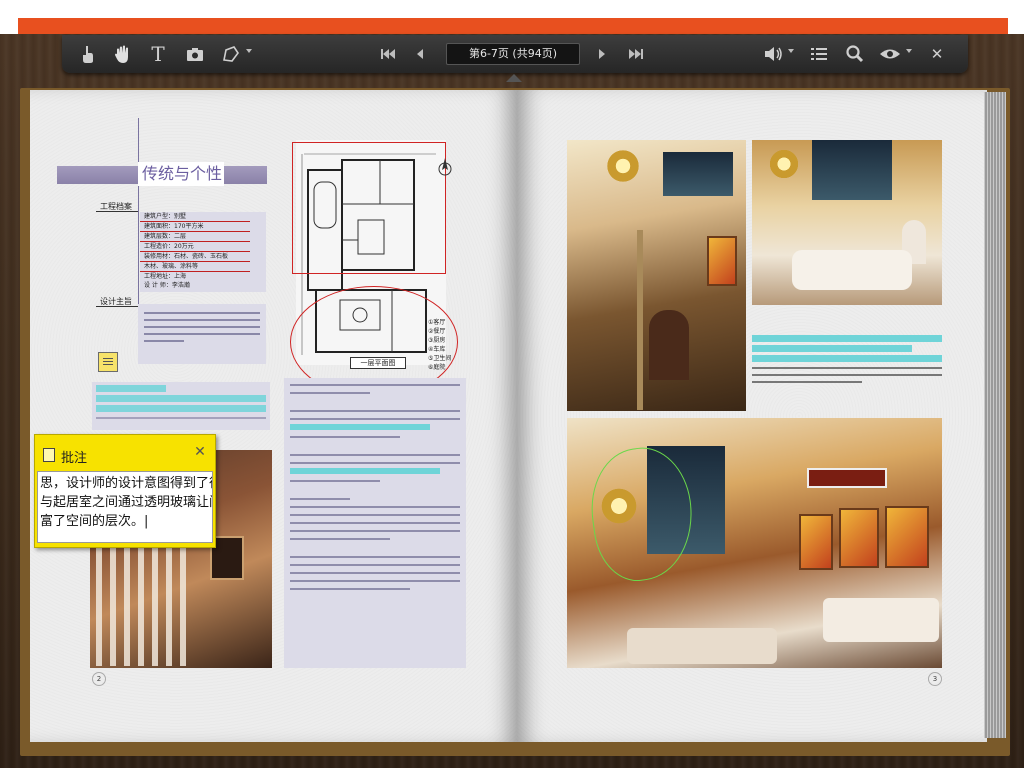 The width and height of the screenshot is (1024, 768). Describe the element at coordinates (909, 51) in the screenshot. I see `view-dropdown-caret` at that location.